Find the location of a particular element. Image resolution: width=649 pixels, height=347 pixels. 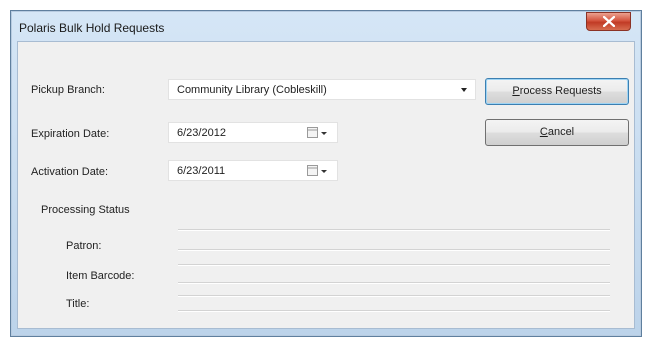

processing-status-heading: Processing Status is located at coordinates (85, 210).